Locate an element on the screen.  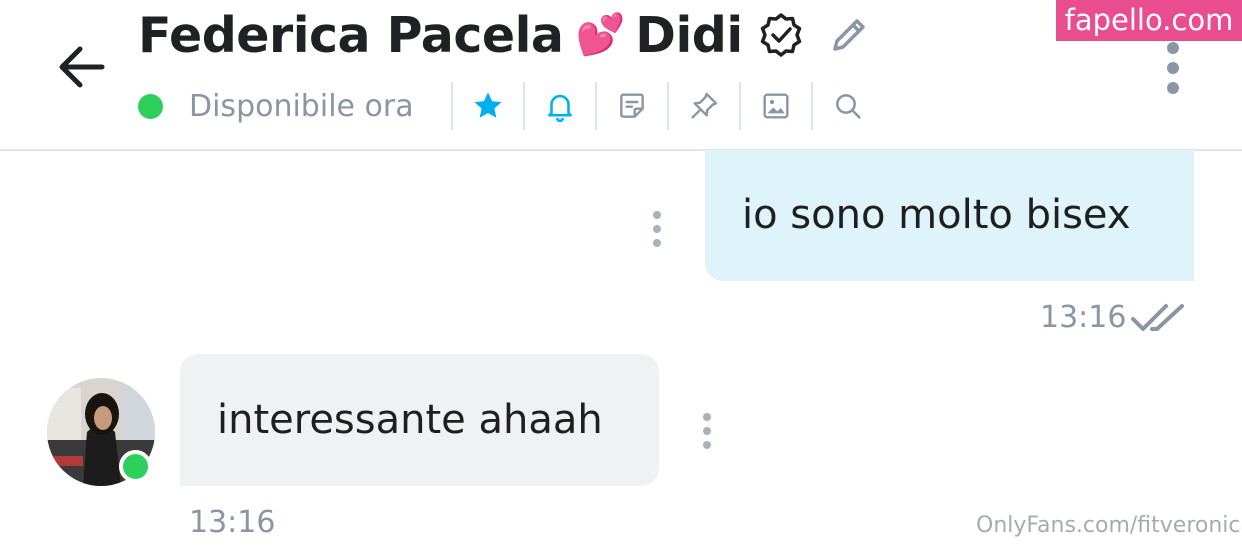
read-double-check-icon is located at coordinates (1157, 317).